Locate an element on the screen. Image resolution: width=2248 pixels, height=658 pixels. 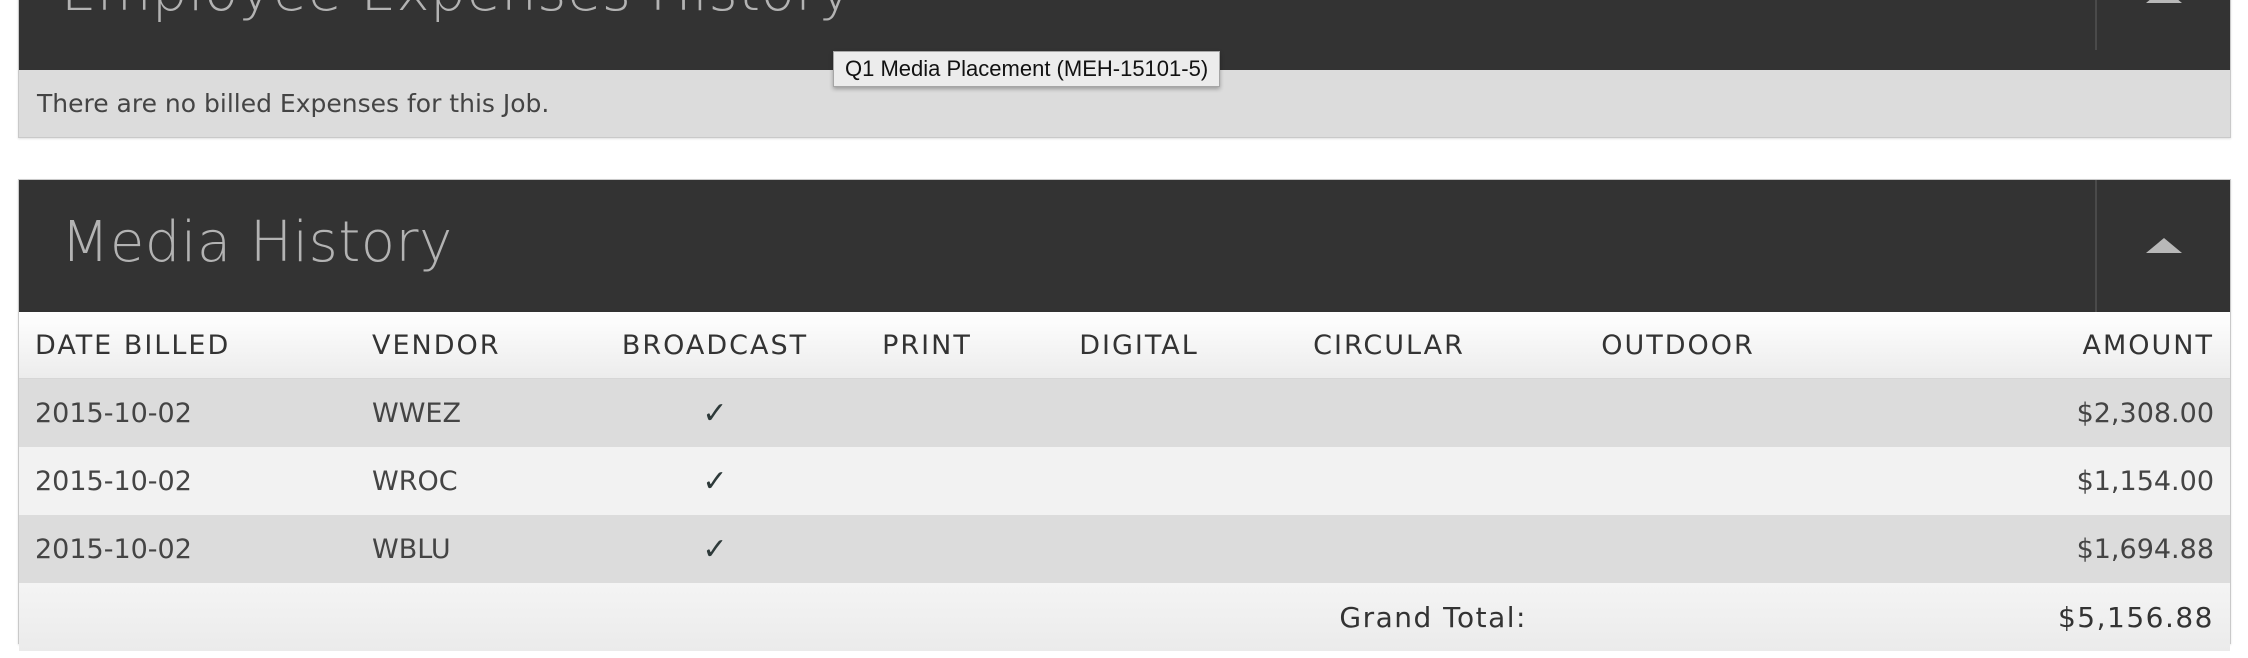
grand-total-spacer is located at coordinates (1678, 617).